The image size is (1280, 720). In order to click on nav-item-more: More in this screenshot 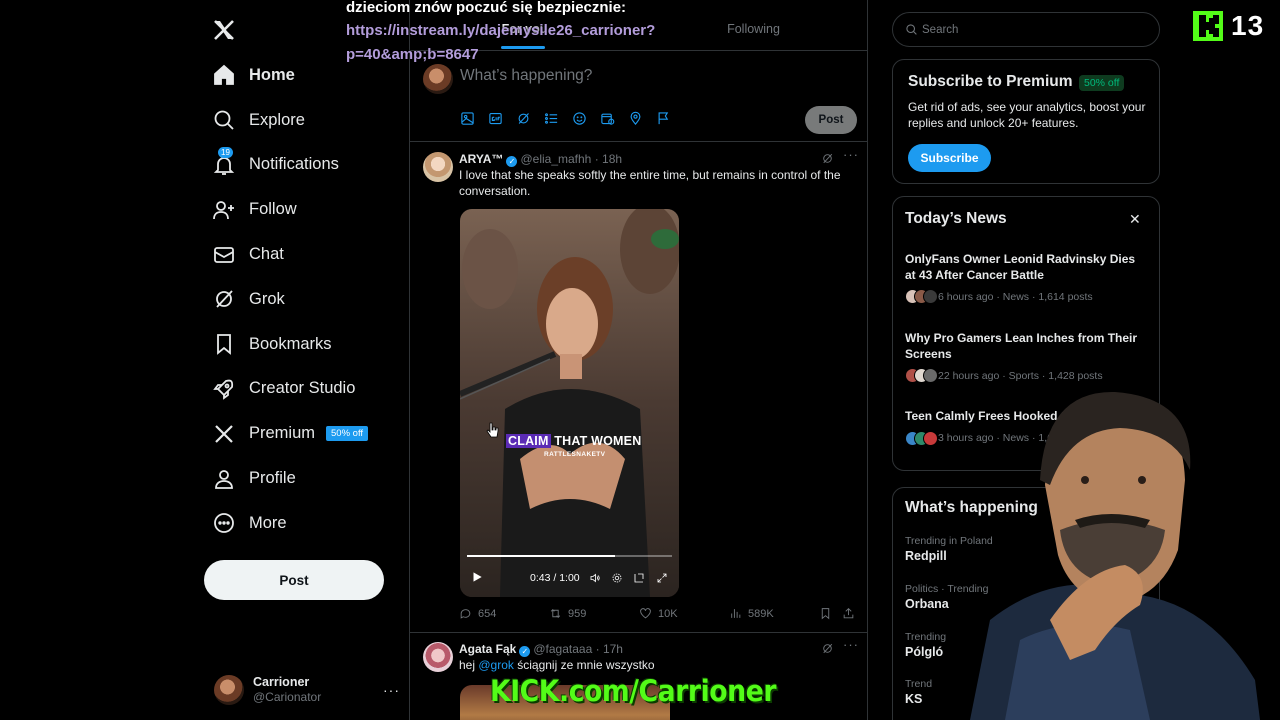, I will do `click(304, 523)`.